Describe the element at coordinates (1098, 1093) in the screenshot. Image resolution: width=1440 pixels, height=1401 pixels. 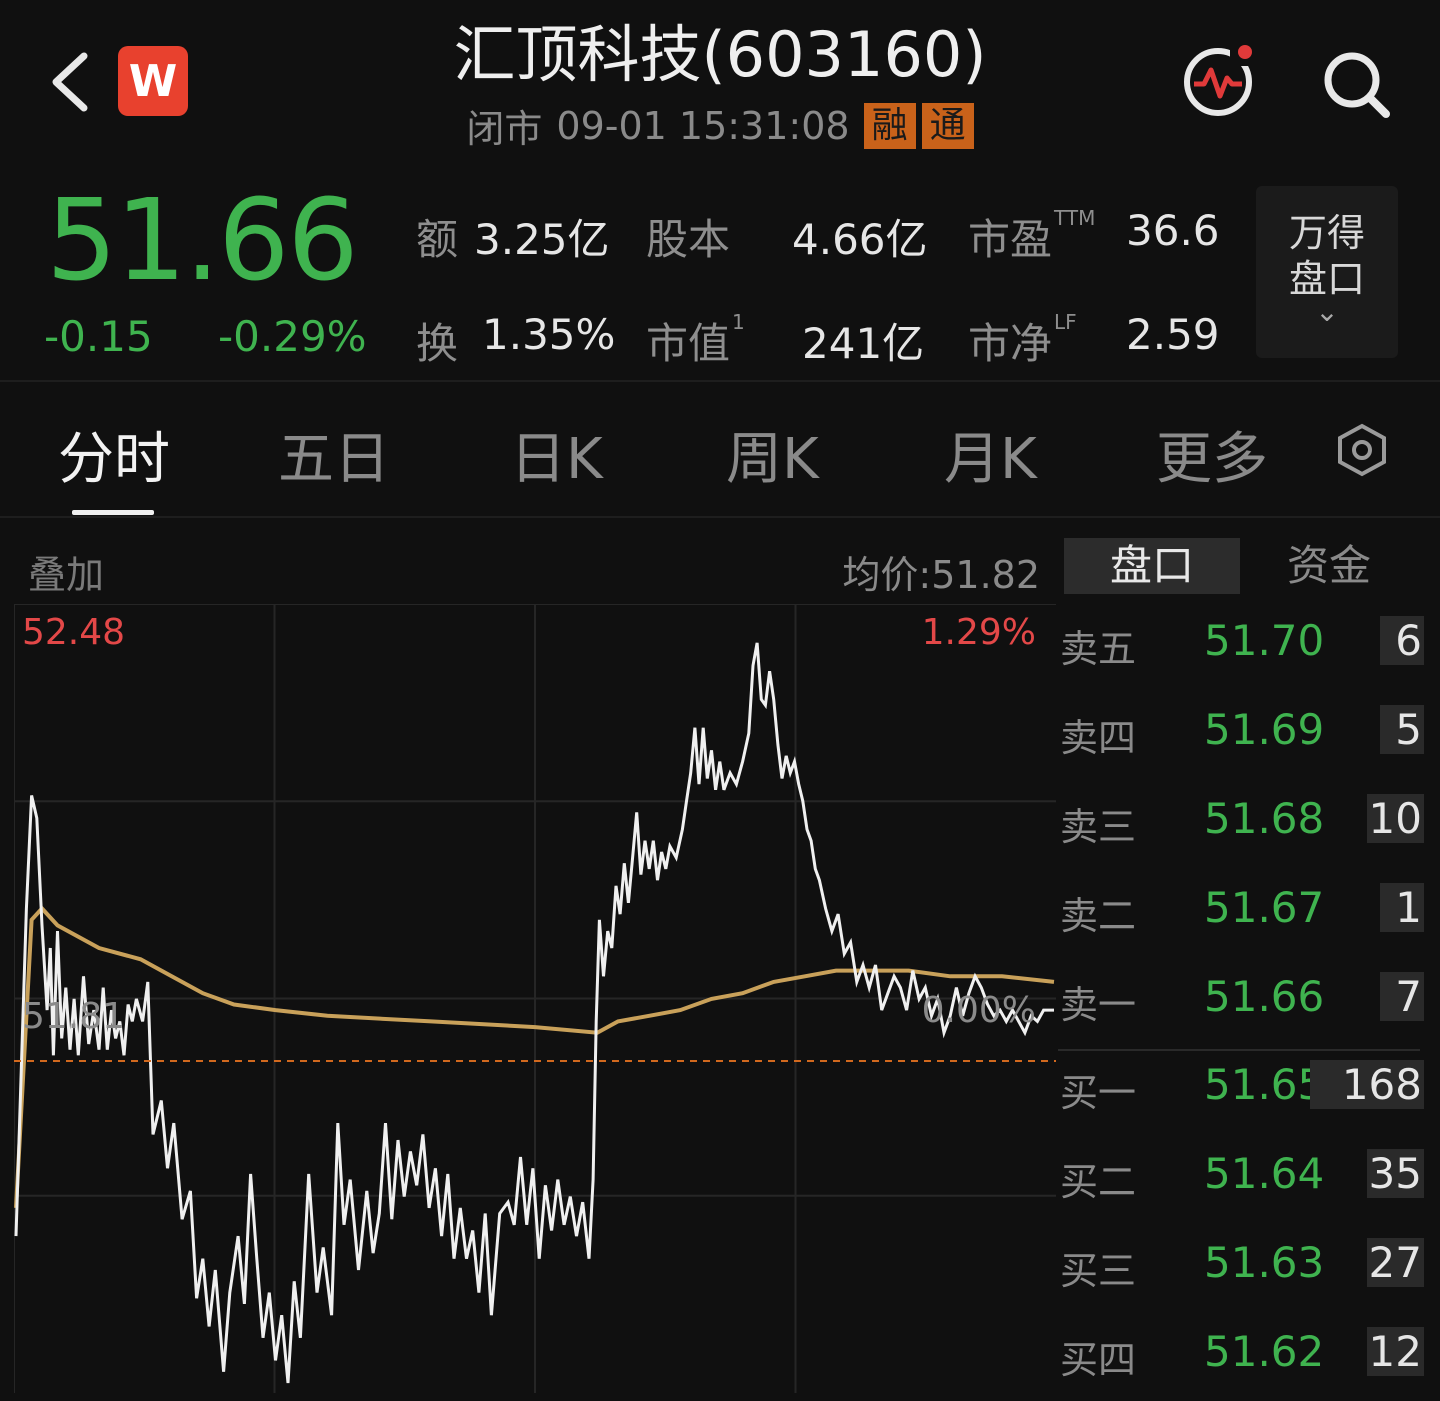
I see `bid-level-label: 买一` at that location.